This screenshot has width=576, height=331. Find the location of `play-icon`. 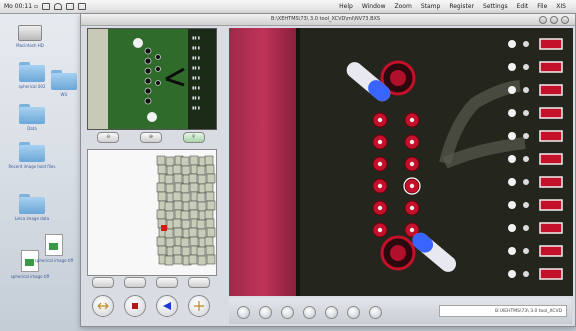

play-icon is located at coordinates (167, 306).